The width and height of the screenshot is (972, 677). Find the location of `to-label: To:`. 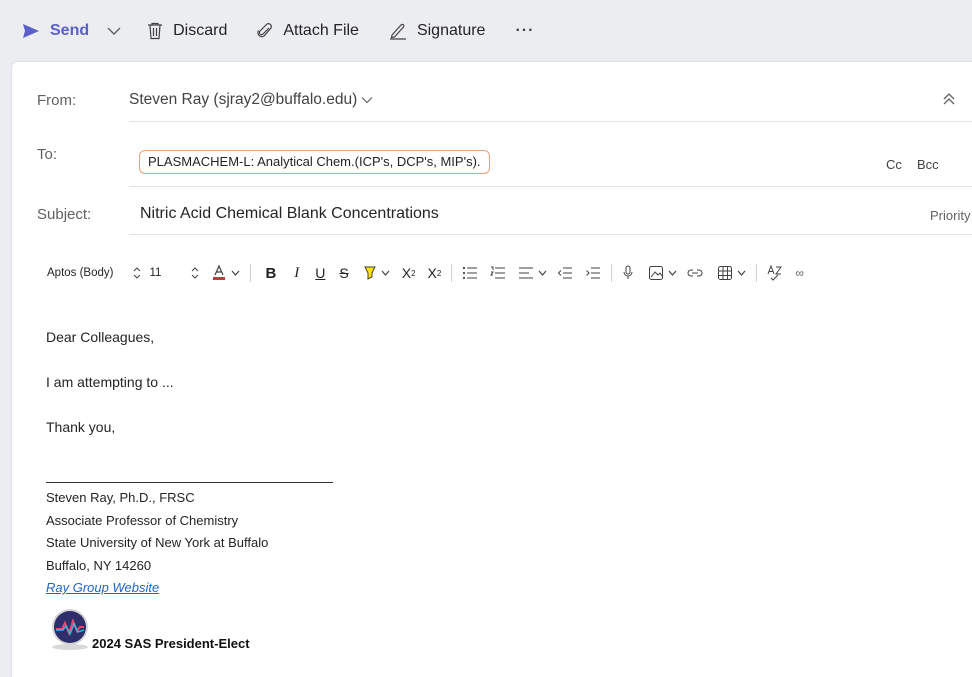

to-label: To: is located at coordinates (47, 154).